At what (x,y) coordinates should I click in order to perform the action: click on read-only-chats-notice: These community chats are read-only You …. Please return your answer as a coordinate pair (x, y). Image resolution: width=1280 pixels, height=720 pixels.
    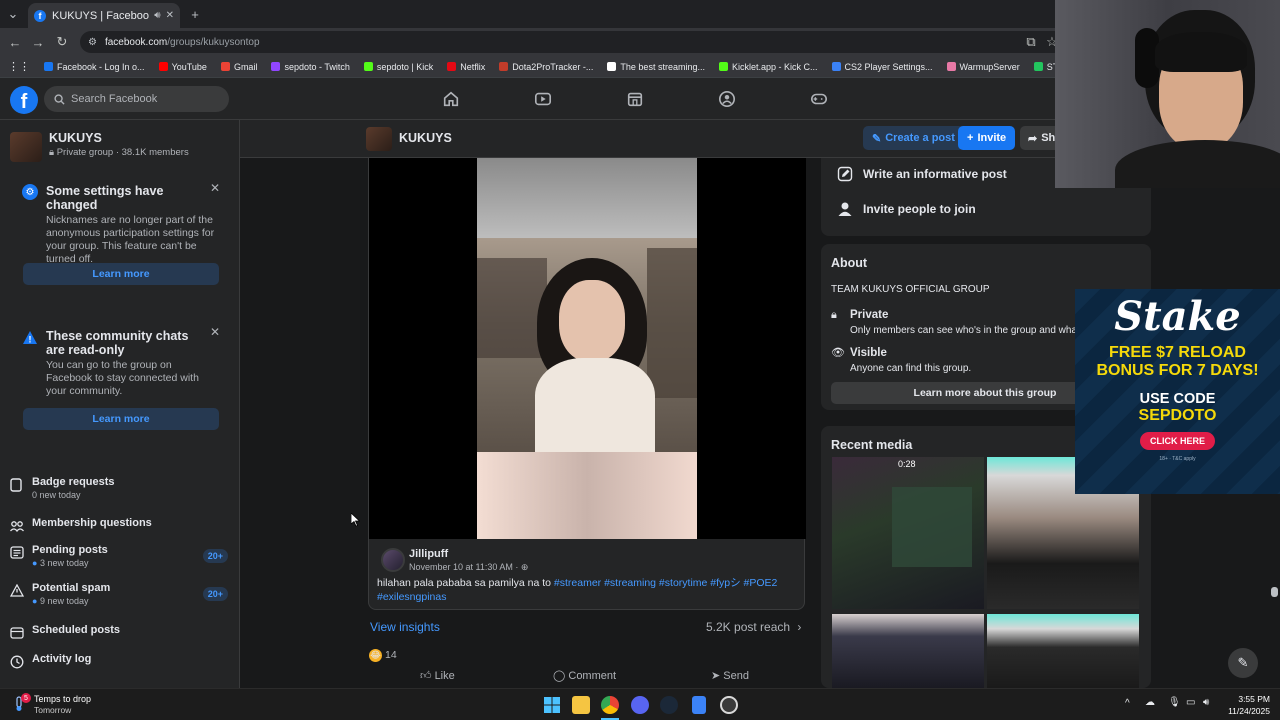
    Looking at the image, I should click on (126, 363).